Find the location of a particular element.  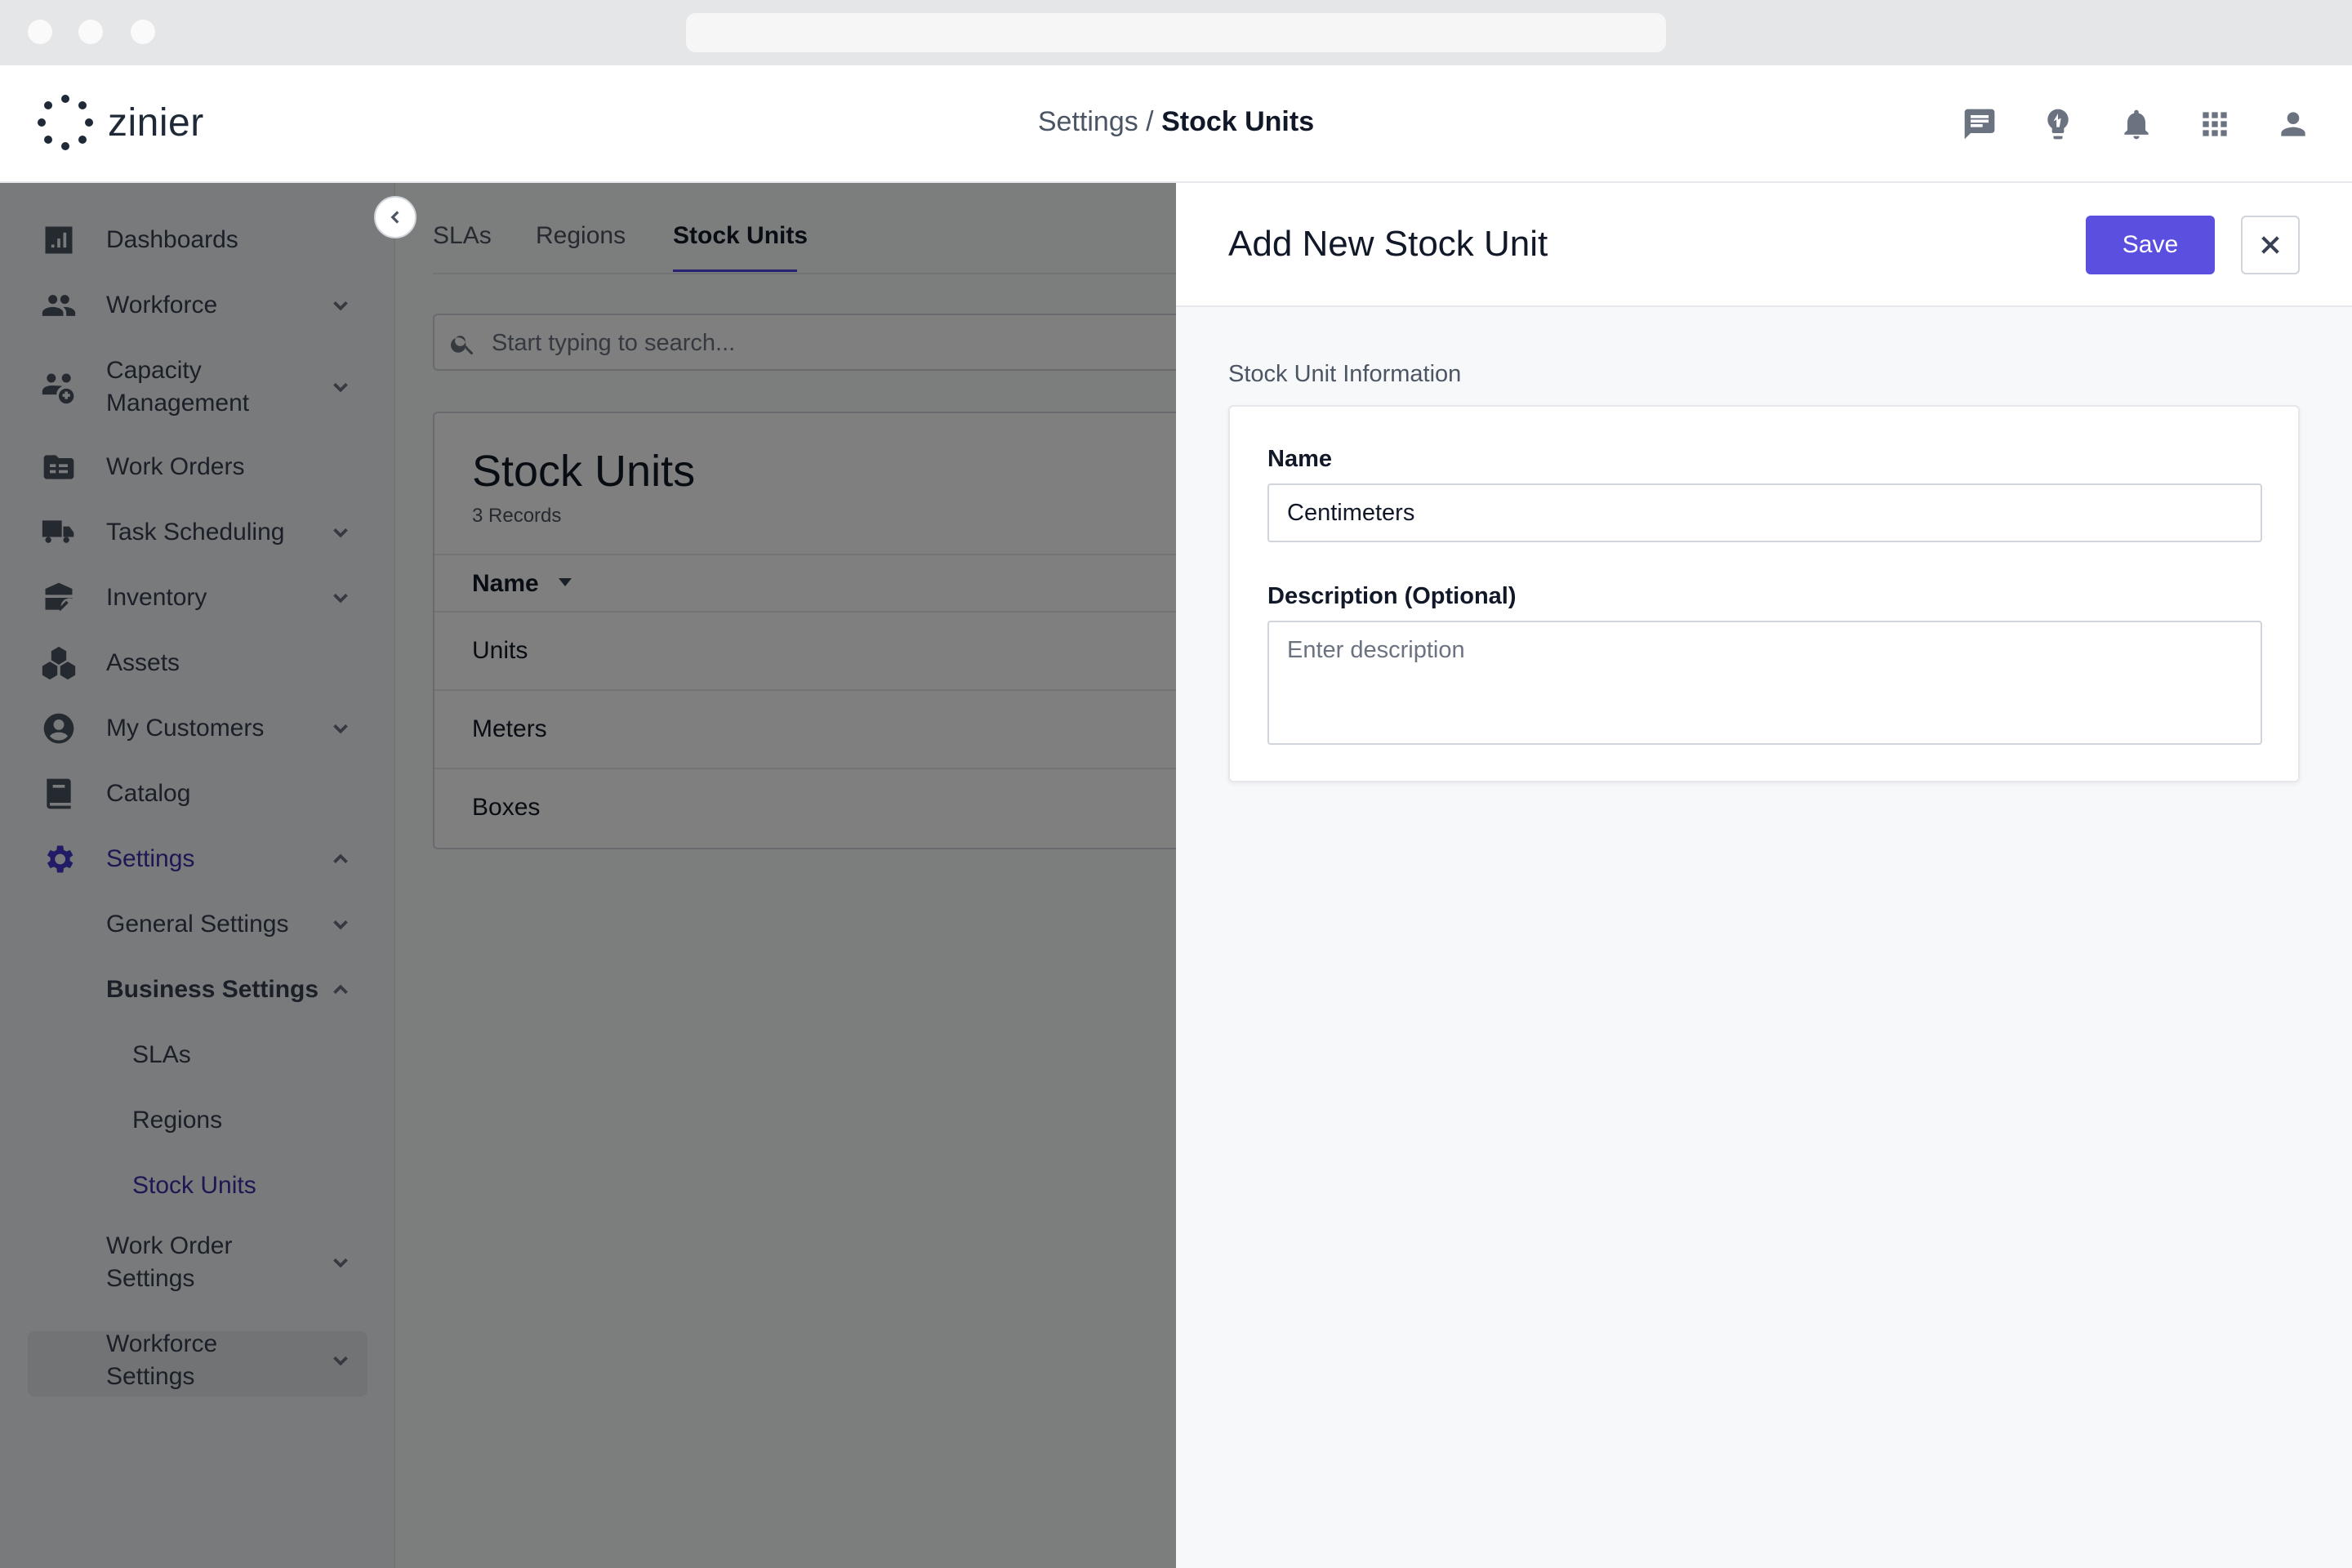

window-maximize-dot is located at coordinates (143, 32).